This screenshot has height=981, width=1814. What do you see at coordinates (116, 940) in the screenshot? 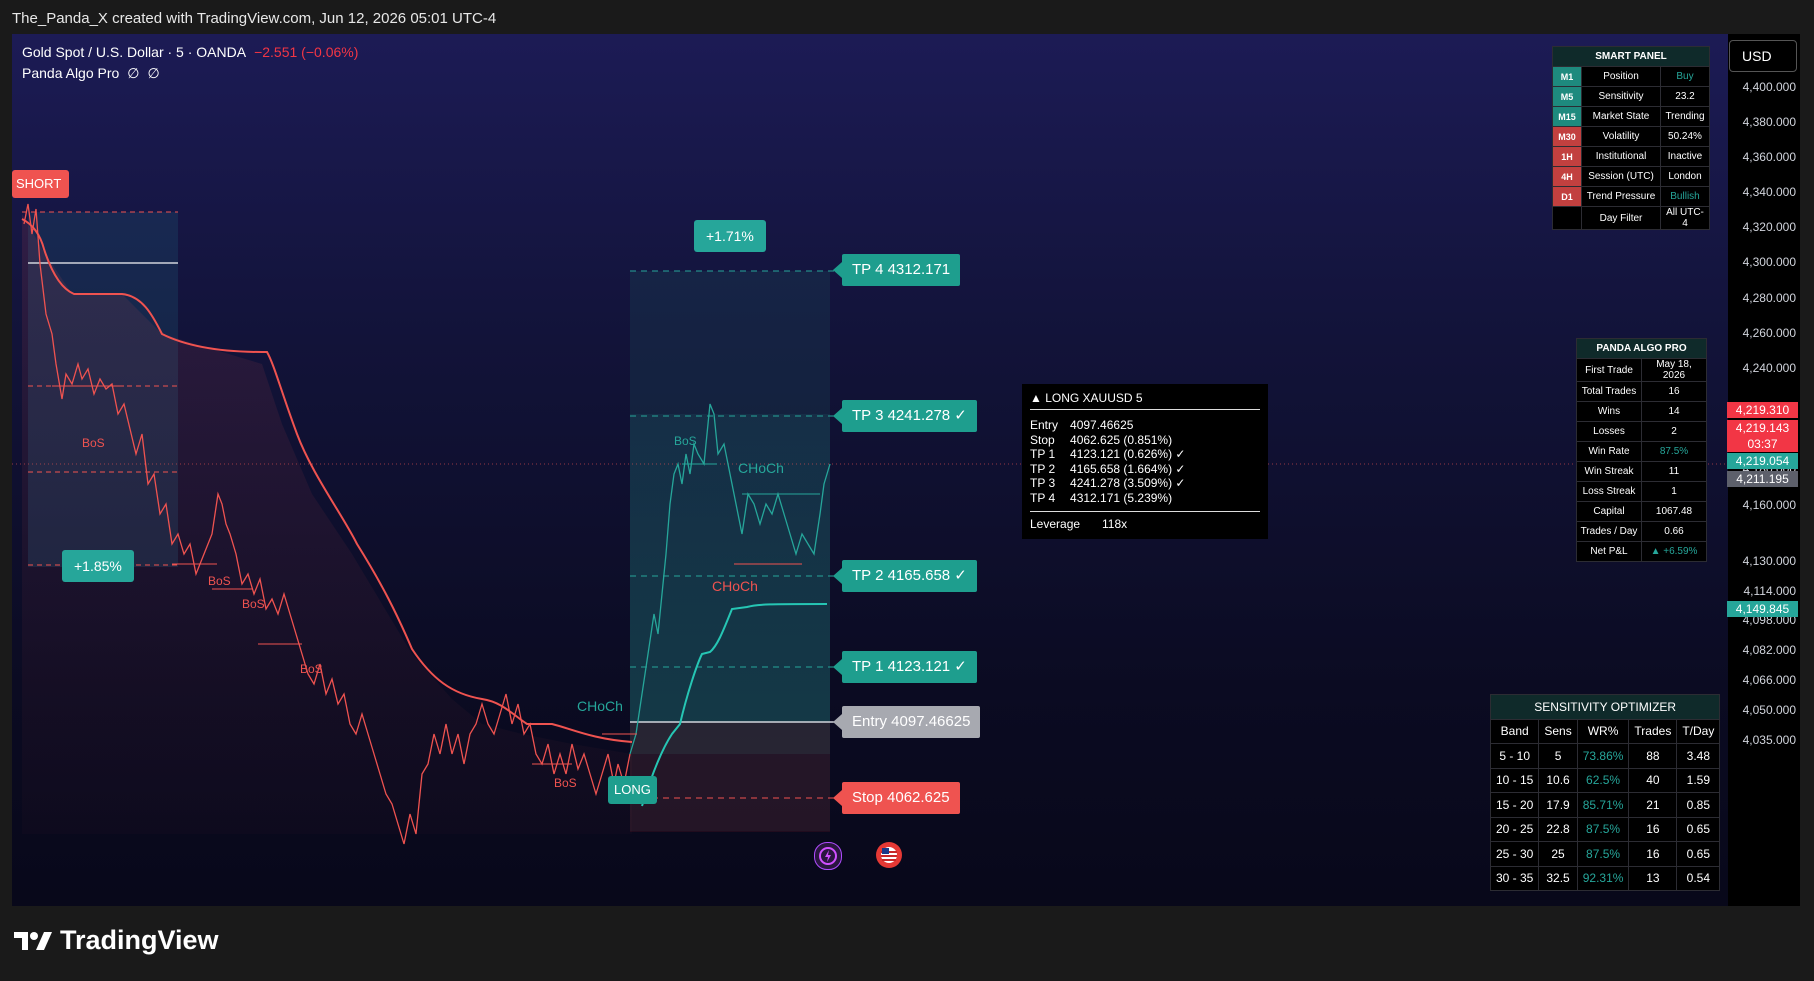
I see `tradingview-logo: TradingView` at bounding box center [116, 940].